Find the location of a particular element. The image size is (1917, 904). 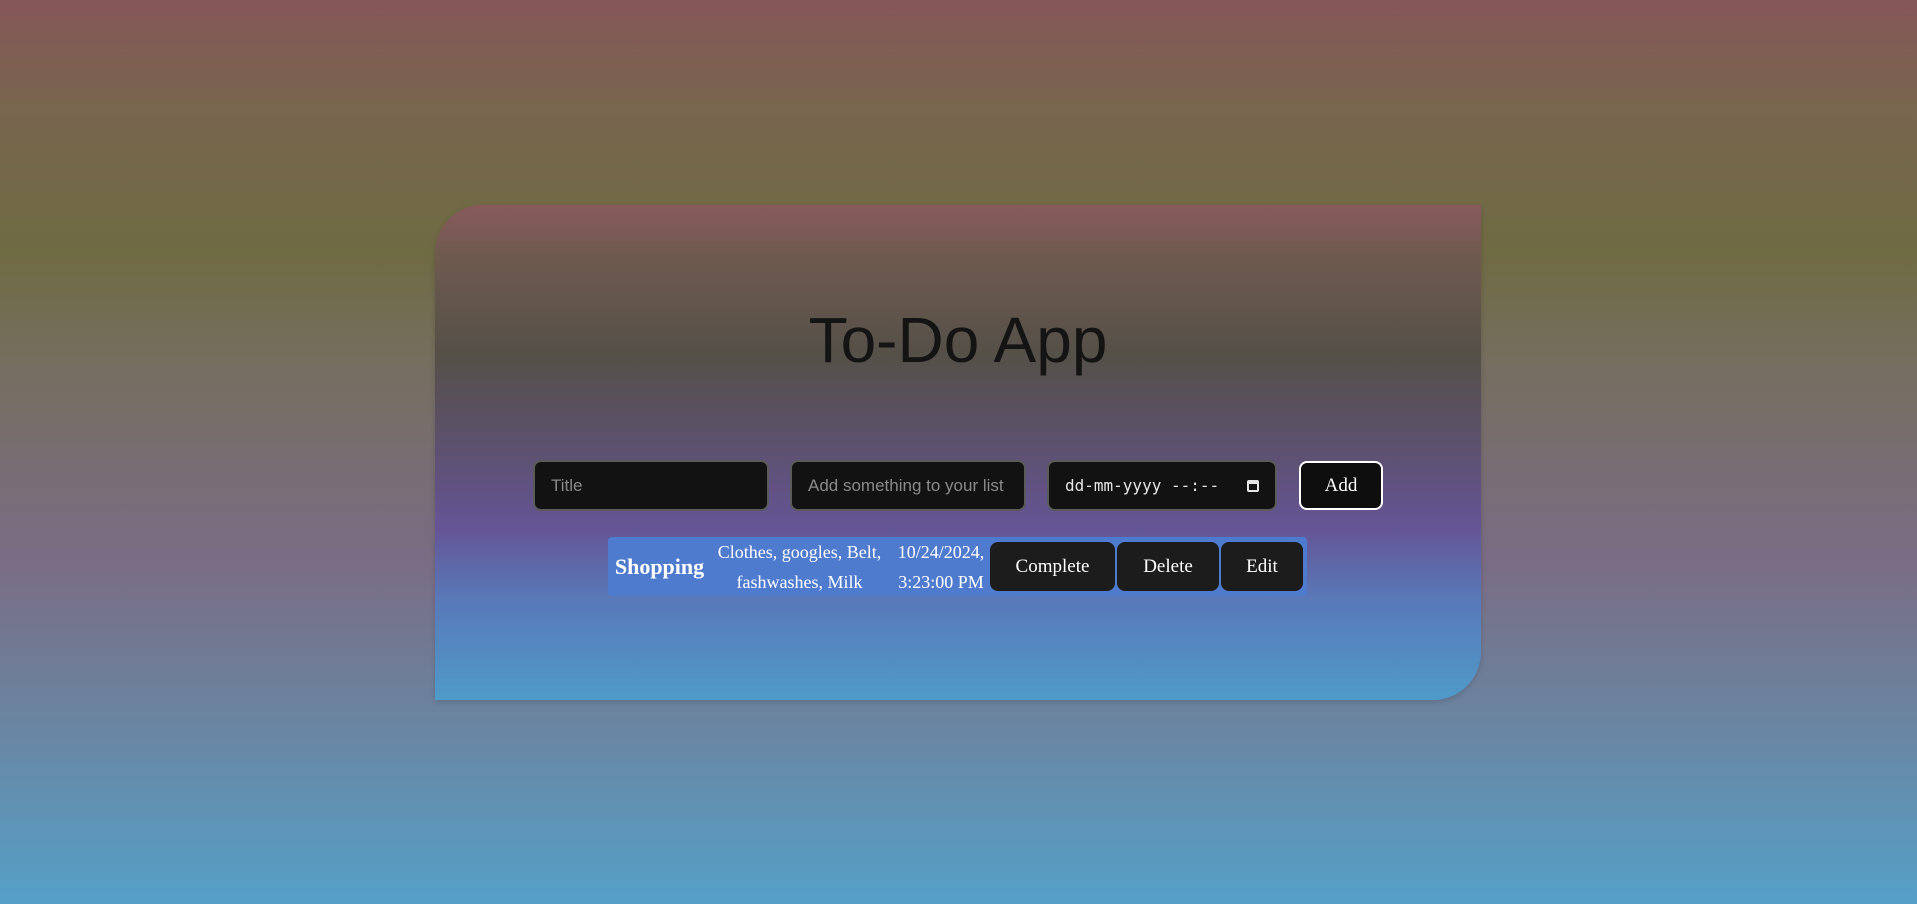

edit-button: Edit is located at coordinates (1262, 566).